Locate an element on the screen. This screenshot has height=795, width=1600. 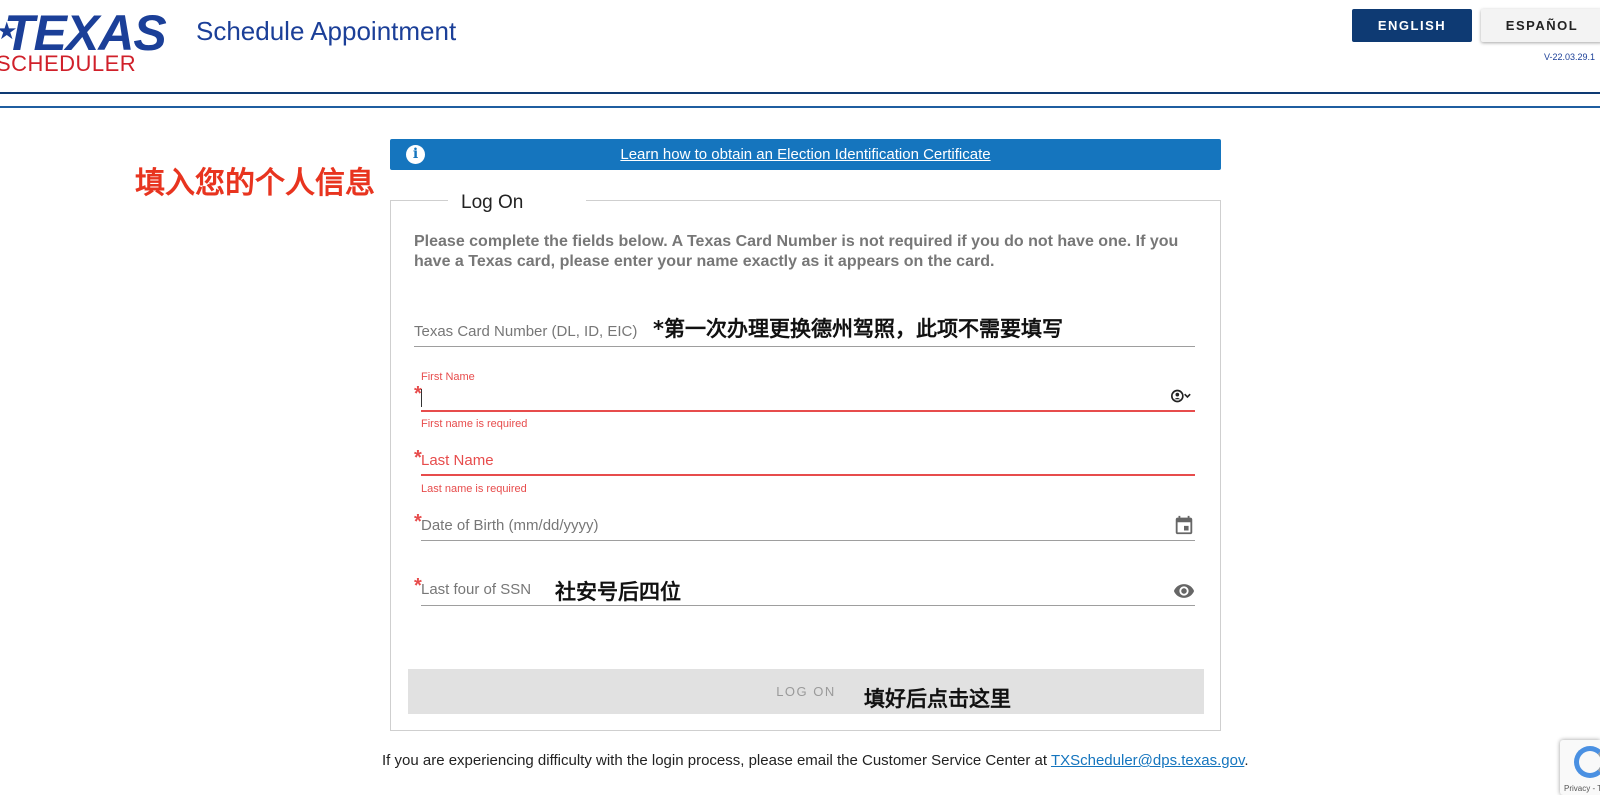
card-number-underline is located at coordinates (804, 346).